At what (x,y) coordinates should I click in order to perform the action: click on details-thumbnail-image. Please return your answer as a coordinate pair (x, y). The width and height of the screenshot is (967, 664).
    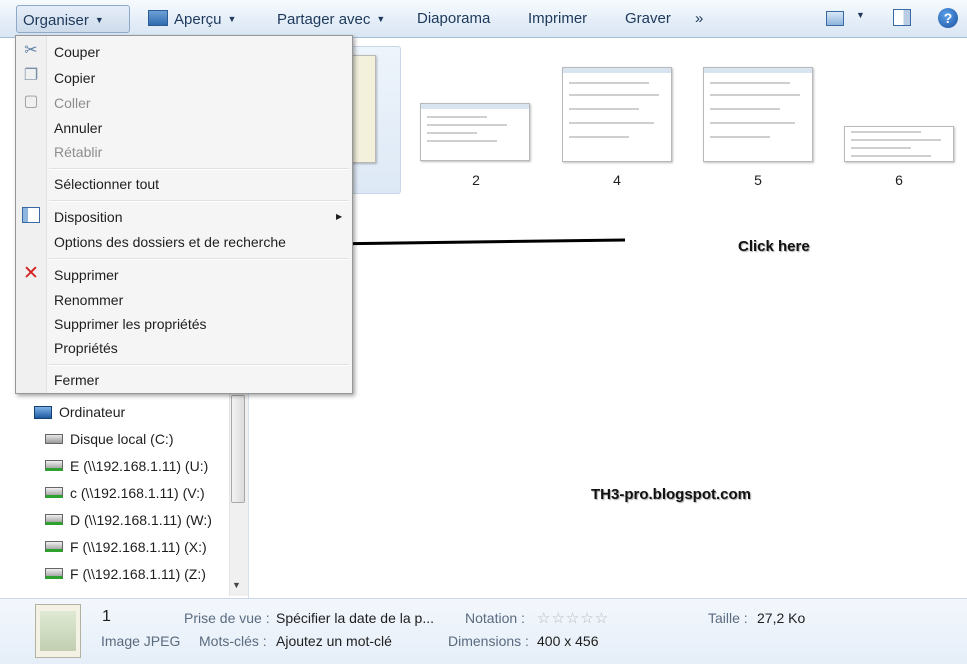
    Looking at the image, I should click on (58, 631).